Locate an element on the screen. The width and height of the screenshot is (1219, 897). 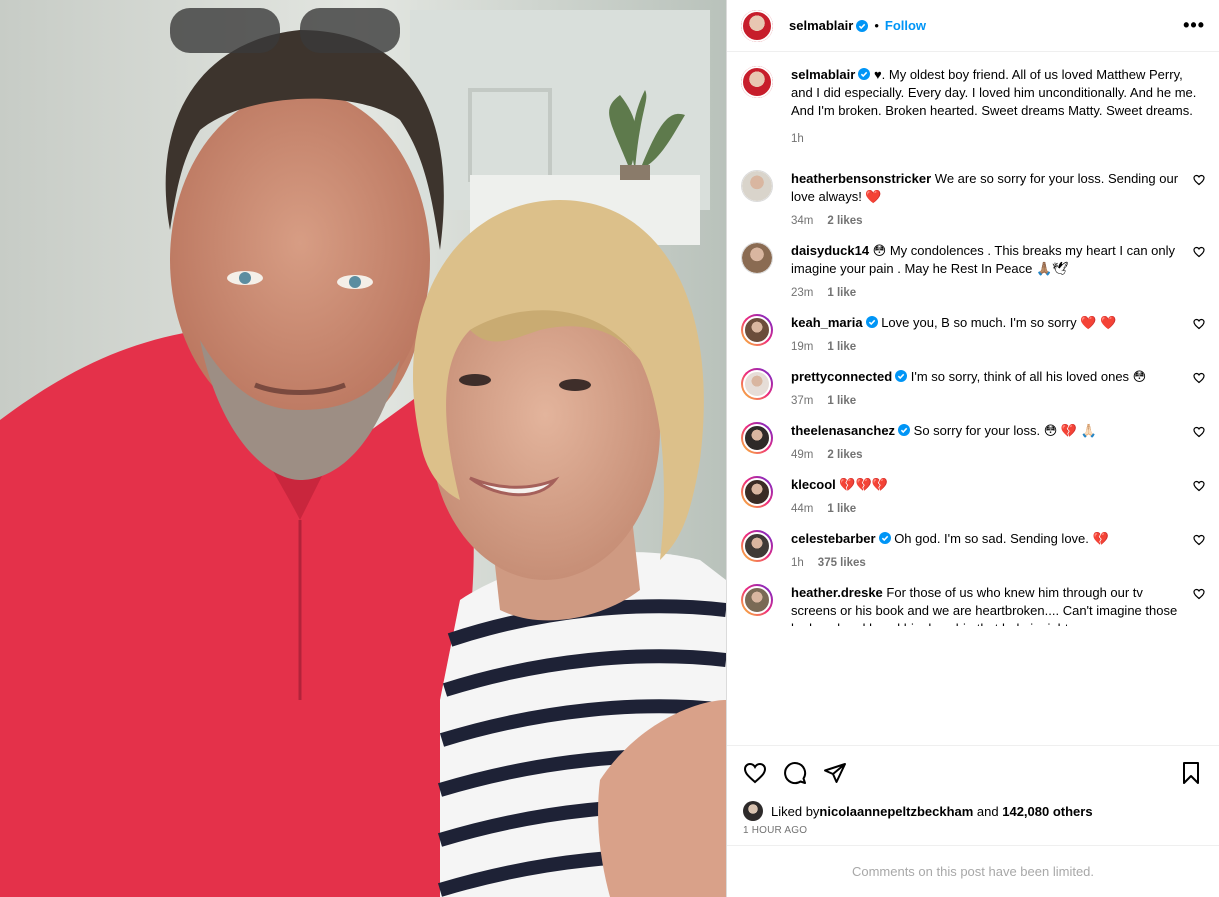
comment-time: 37m is located at coordinates (802, 401).